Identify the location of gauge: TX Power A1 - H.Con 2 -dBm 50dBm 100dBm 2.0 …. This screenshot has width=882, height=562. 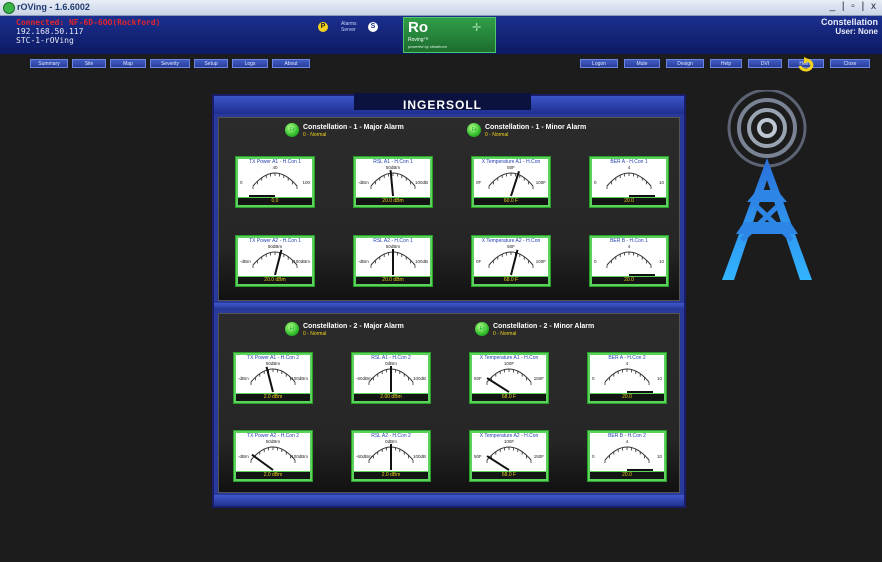
(273, 378).